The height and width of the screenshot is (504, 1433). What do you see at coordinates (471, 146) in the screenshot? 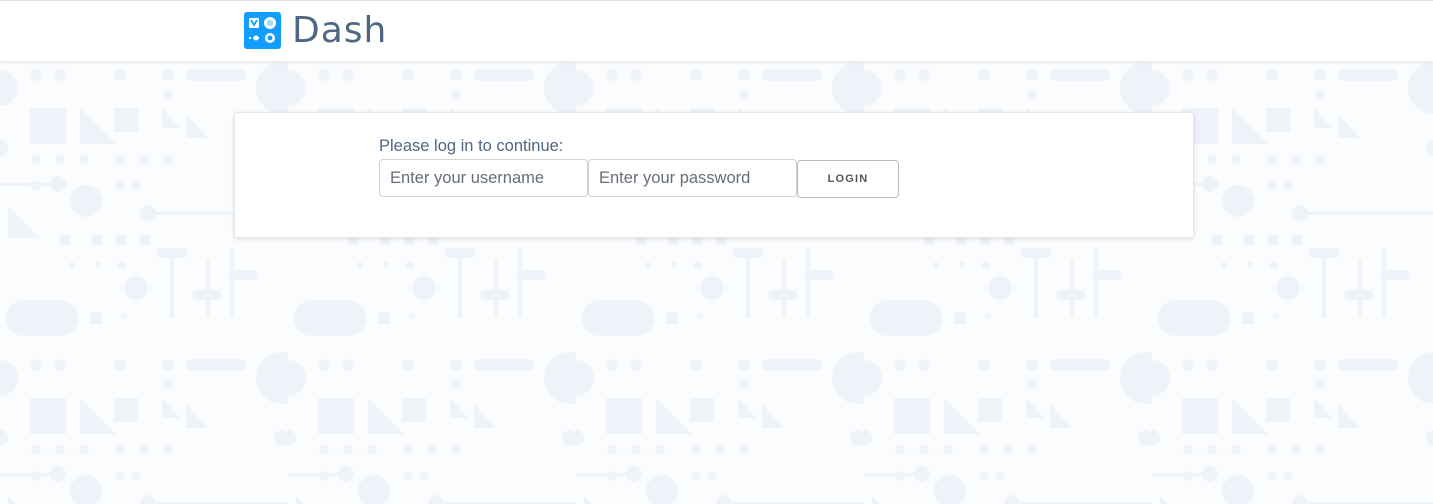
I see `login-prompt: Please log in to continue:` at bounding box center [471, 146].